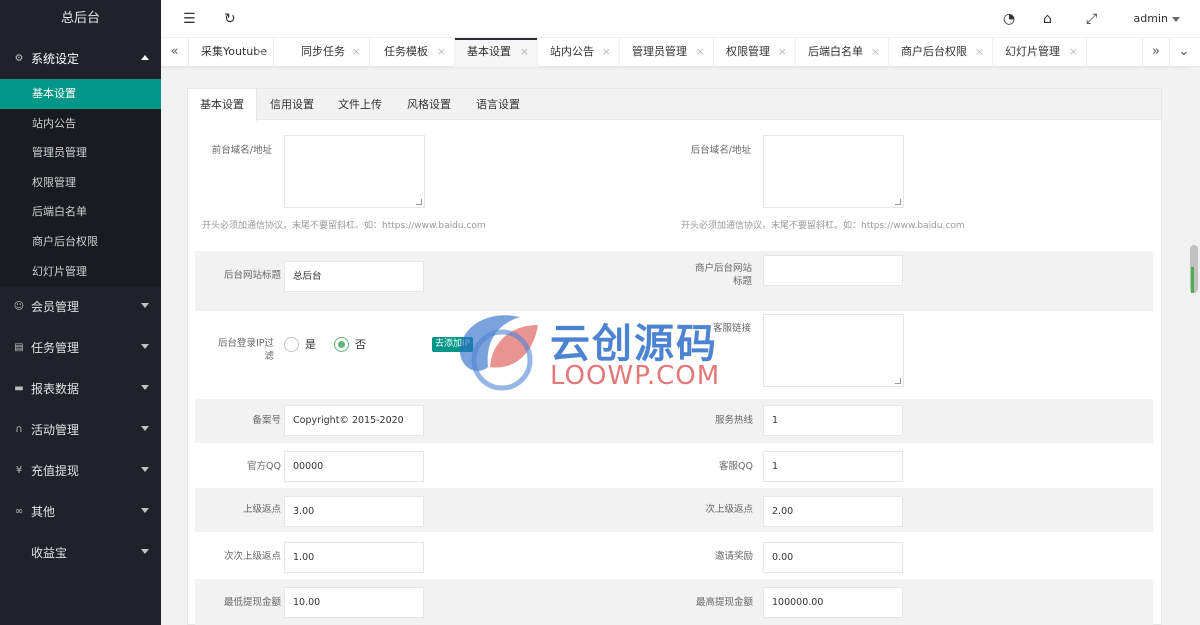  Describe the element at coordinates (19, 471) in the screenshot. I see `yen-icon: ¥` at that location.